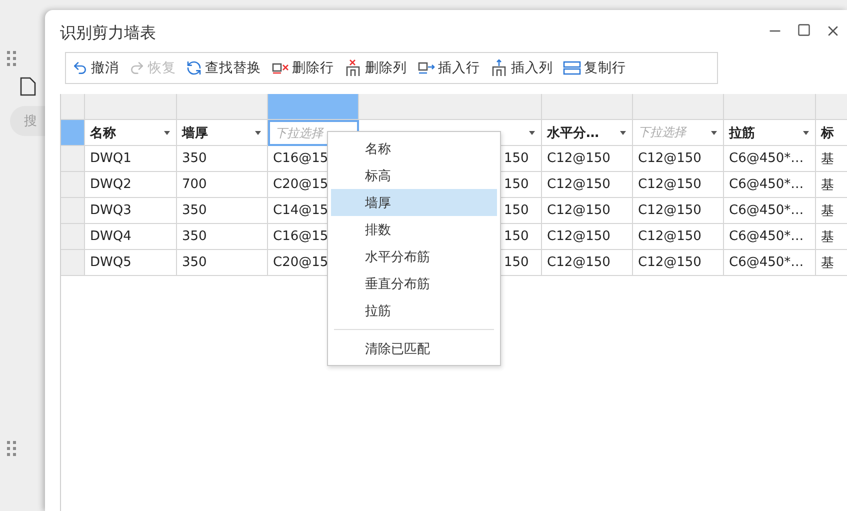 Image resolution: width=847 pixels, height=511 pixels. What do you see at coordinates (222, 133) in the screenshot?
I see `column-header: 墙厚` at bounding box center [222, 133].